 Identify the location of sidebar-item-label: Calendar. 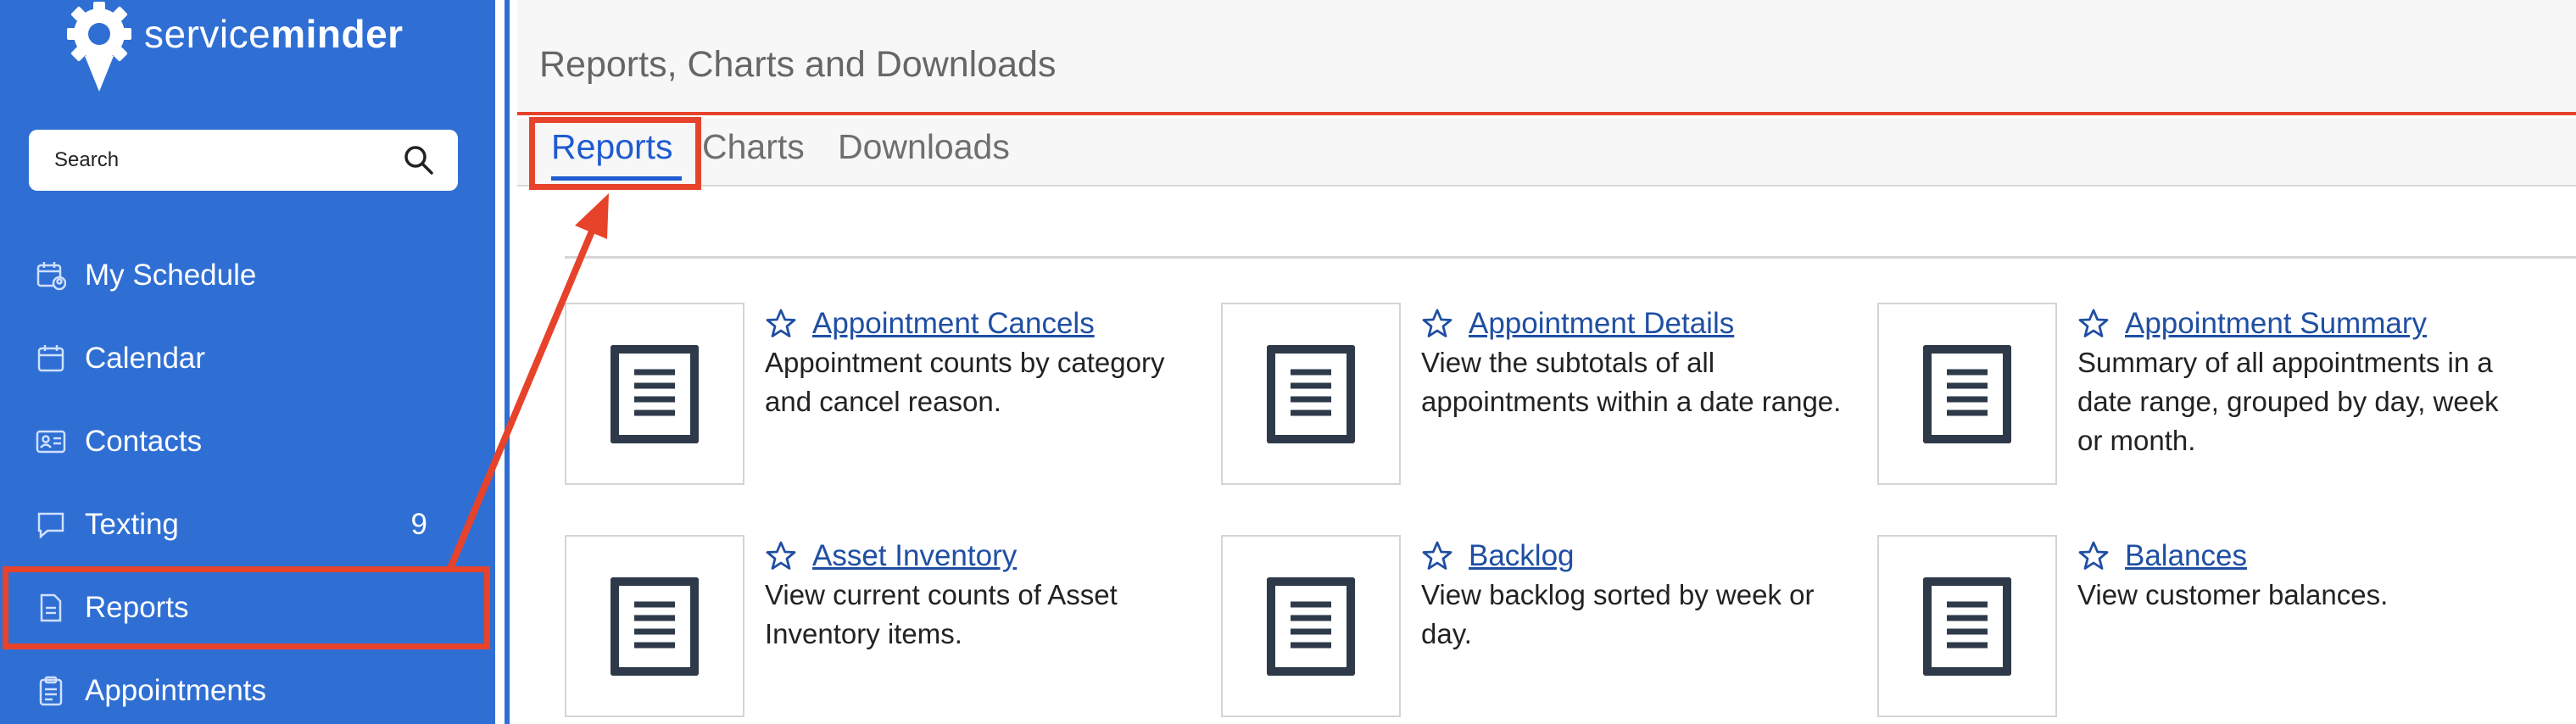
(145, 358).